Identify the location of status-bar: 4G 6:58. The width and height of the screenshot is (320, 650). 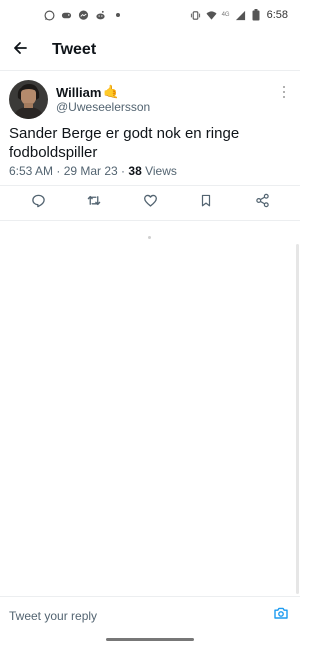
(150, 15).